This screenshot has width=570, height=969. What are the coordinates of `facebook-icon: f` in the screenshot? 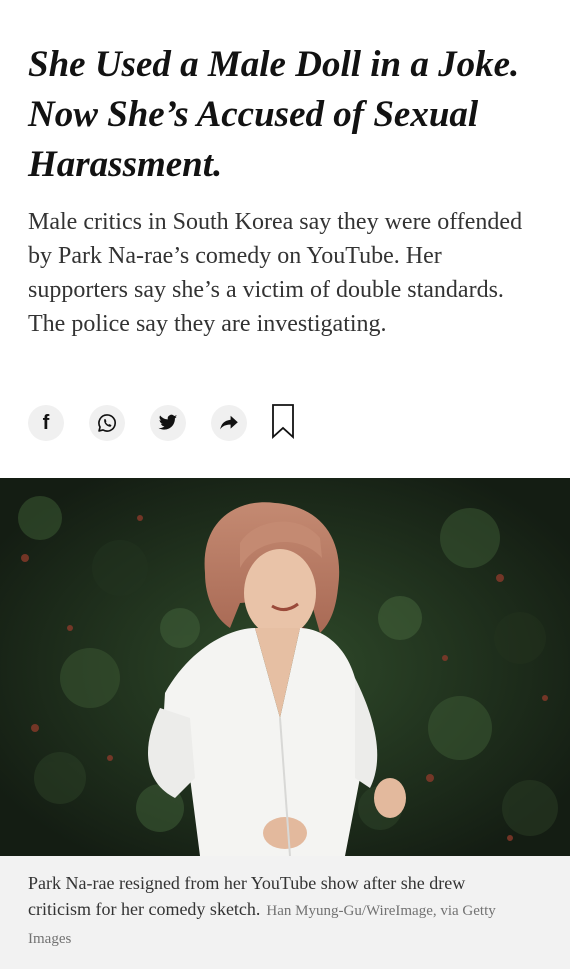 It's located at (46, 422).